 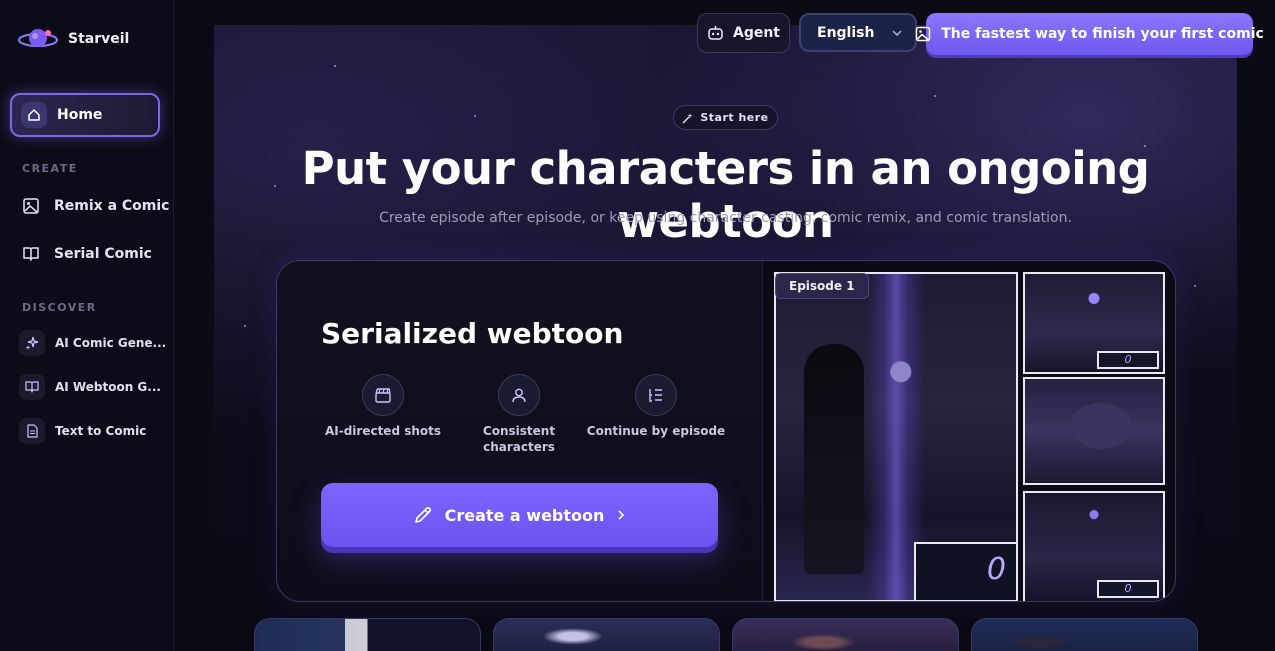 I want to click on start-here-badge: Start here, so click(x=725, y=117).